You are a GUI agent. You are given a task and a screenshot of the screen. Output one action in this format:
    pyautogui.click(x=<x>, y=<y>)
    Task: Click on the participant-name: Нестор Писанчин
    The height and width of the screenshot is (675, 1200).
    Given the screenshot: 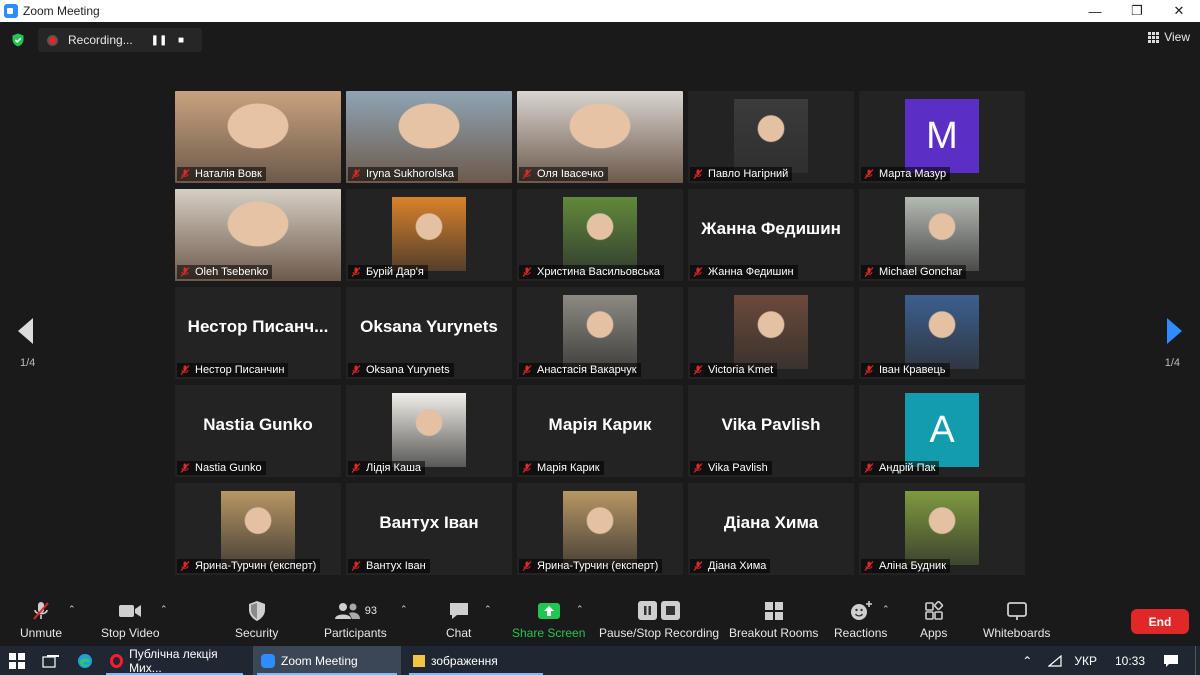 What is the action you would take?
    pyautogui.click(x=240, y=370)
    